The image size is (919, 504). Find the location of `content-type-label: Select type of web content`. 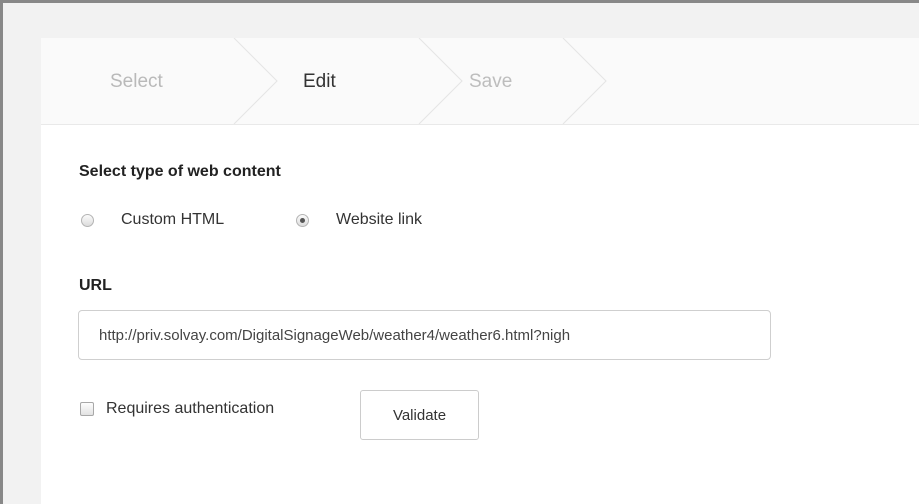

content-type-label: Select type of web content is located at coordinates (180, 171).